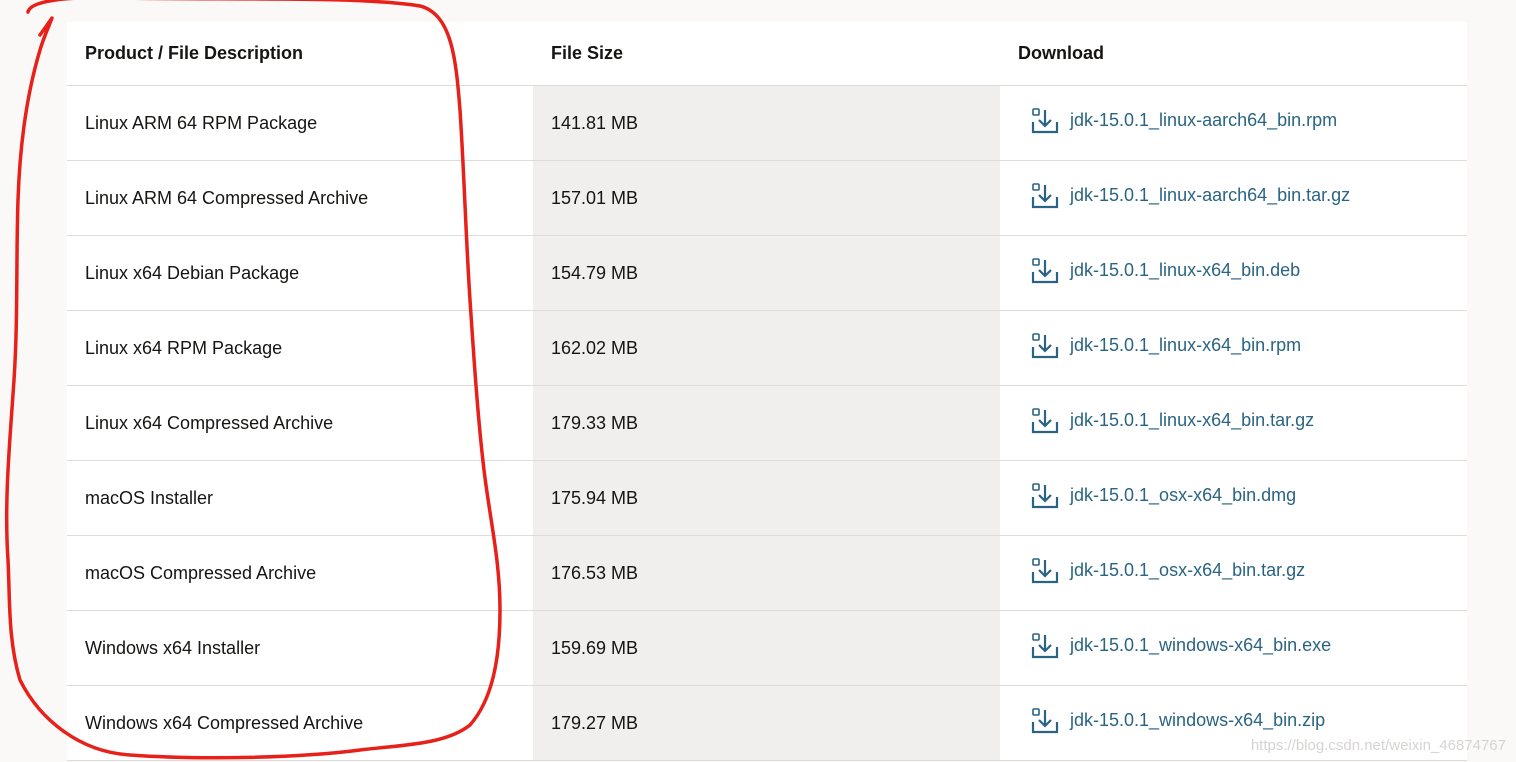  Describe the element at coordinates (300, 648) in the screenshot. I see `product-description: Windows x64 Installer` at that location.